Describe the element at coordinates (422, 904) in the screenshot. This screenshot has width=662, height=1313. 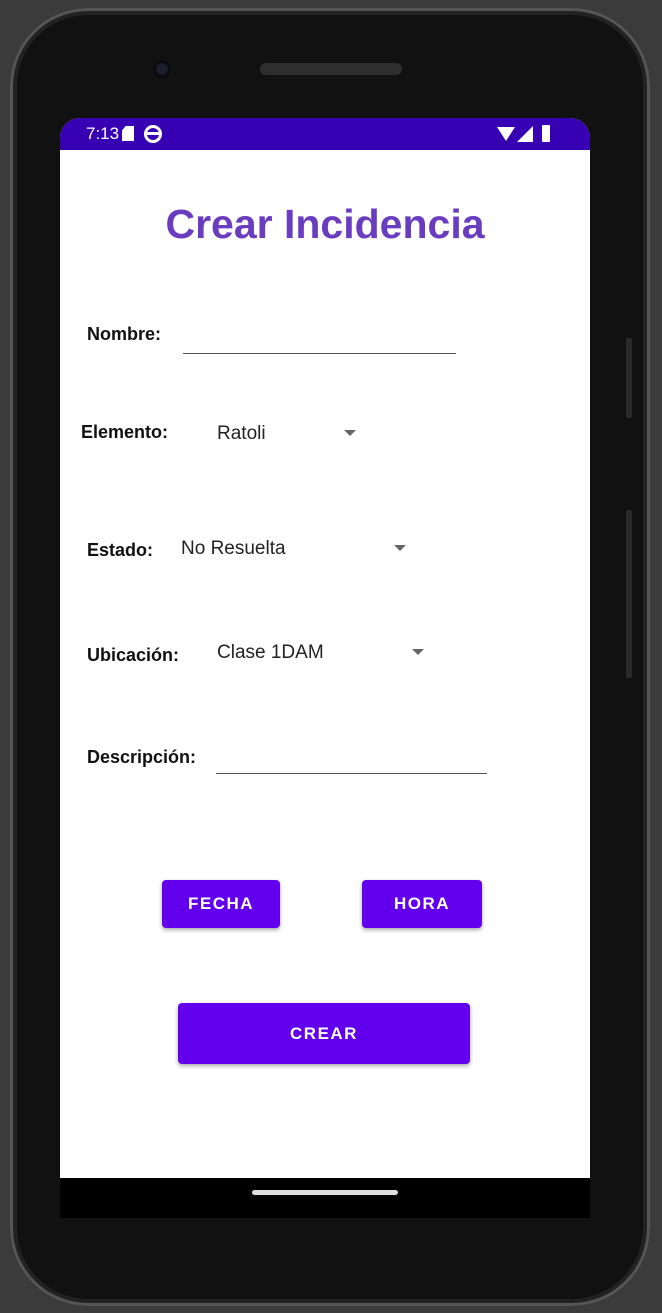
I see `hora-button: HORA` at that location.